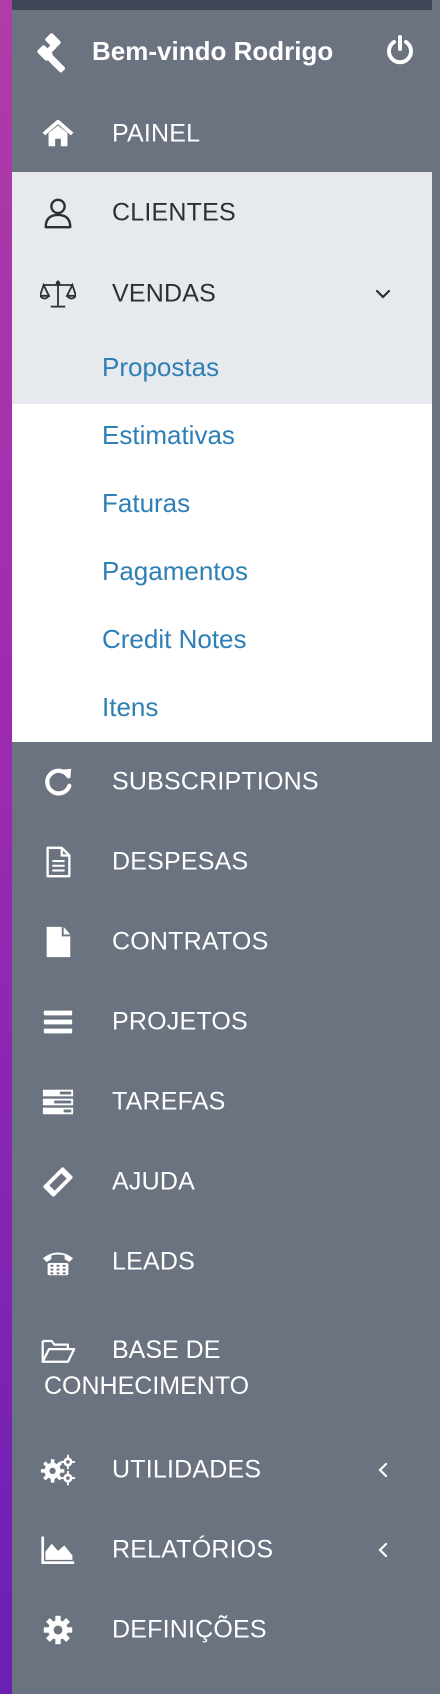  Describe the element at coordinates (58, 1350) in the screenshot. I see `folder-open-icon` at that location.